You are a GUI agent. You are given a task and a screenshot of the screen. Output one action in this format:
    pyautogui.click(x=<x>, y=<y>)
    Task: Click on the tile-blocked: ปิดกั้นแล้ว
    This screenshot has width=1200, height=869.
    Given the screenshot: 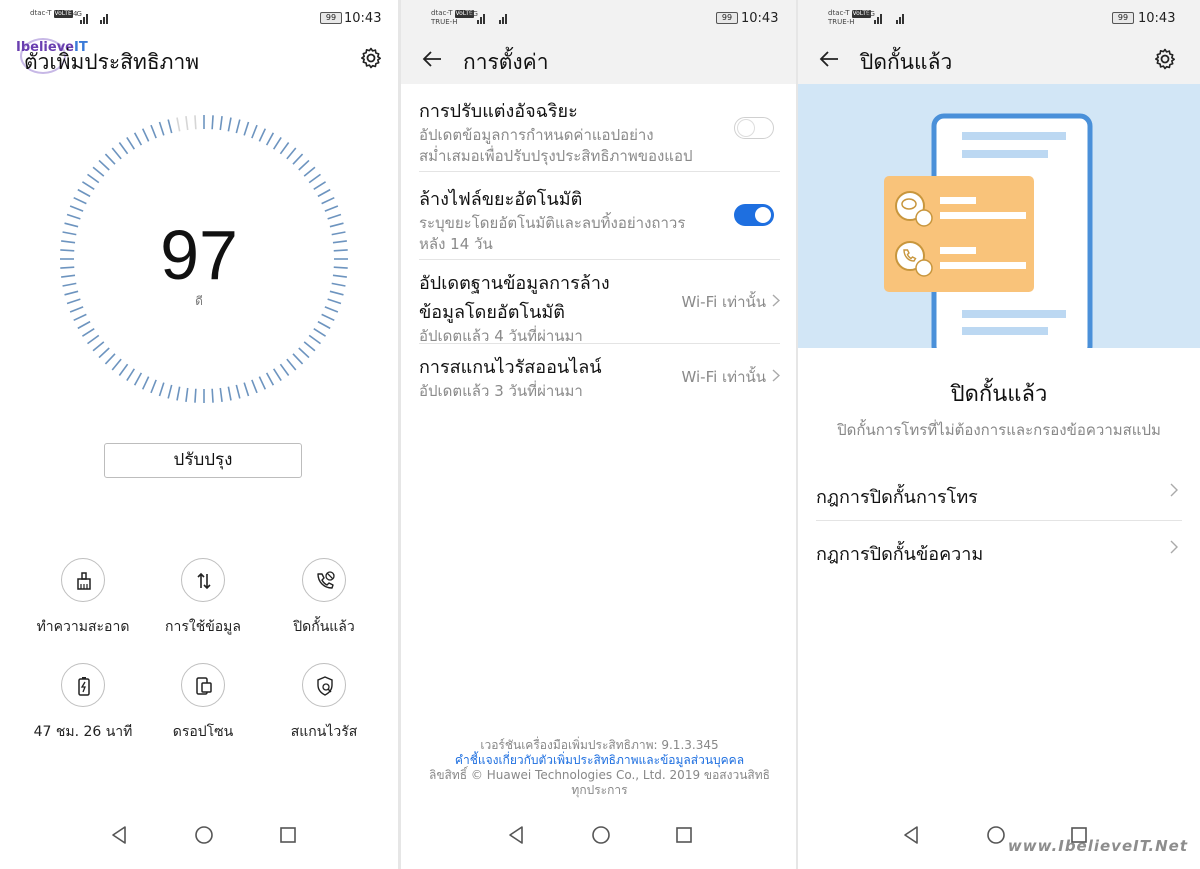 What is the action you would take?
    pyautogui.click(x=324, y=598)
    